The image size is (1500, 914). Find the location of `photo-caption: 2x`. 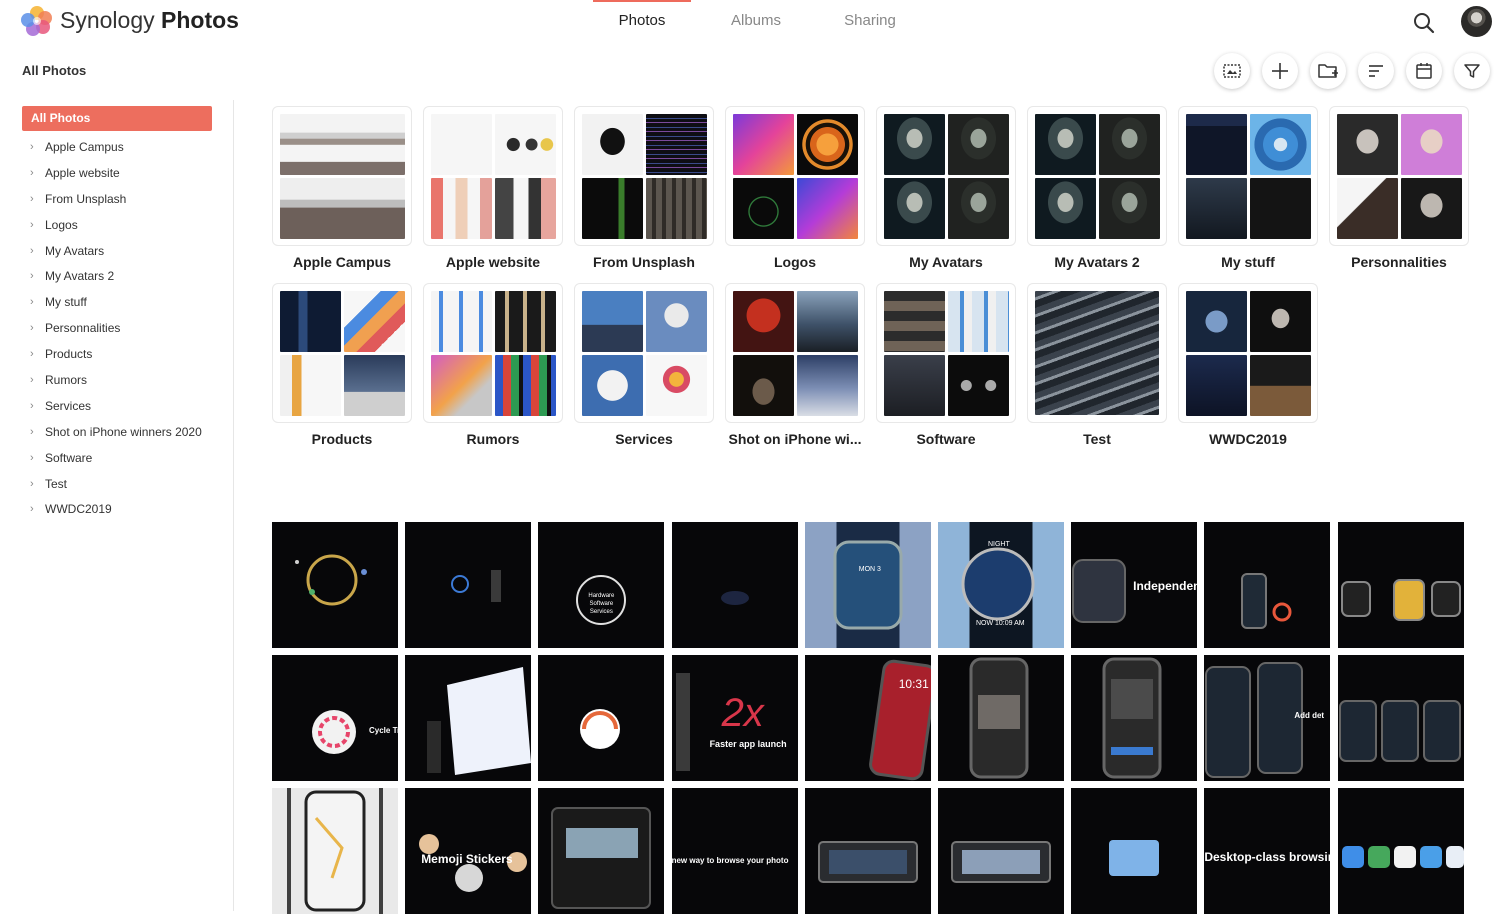

photo-caption: 2x is located at coordinates (742, 713).